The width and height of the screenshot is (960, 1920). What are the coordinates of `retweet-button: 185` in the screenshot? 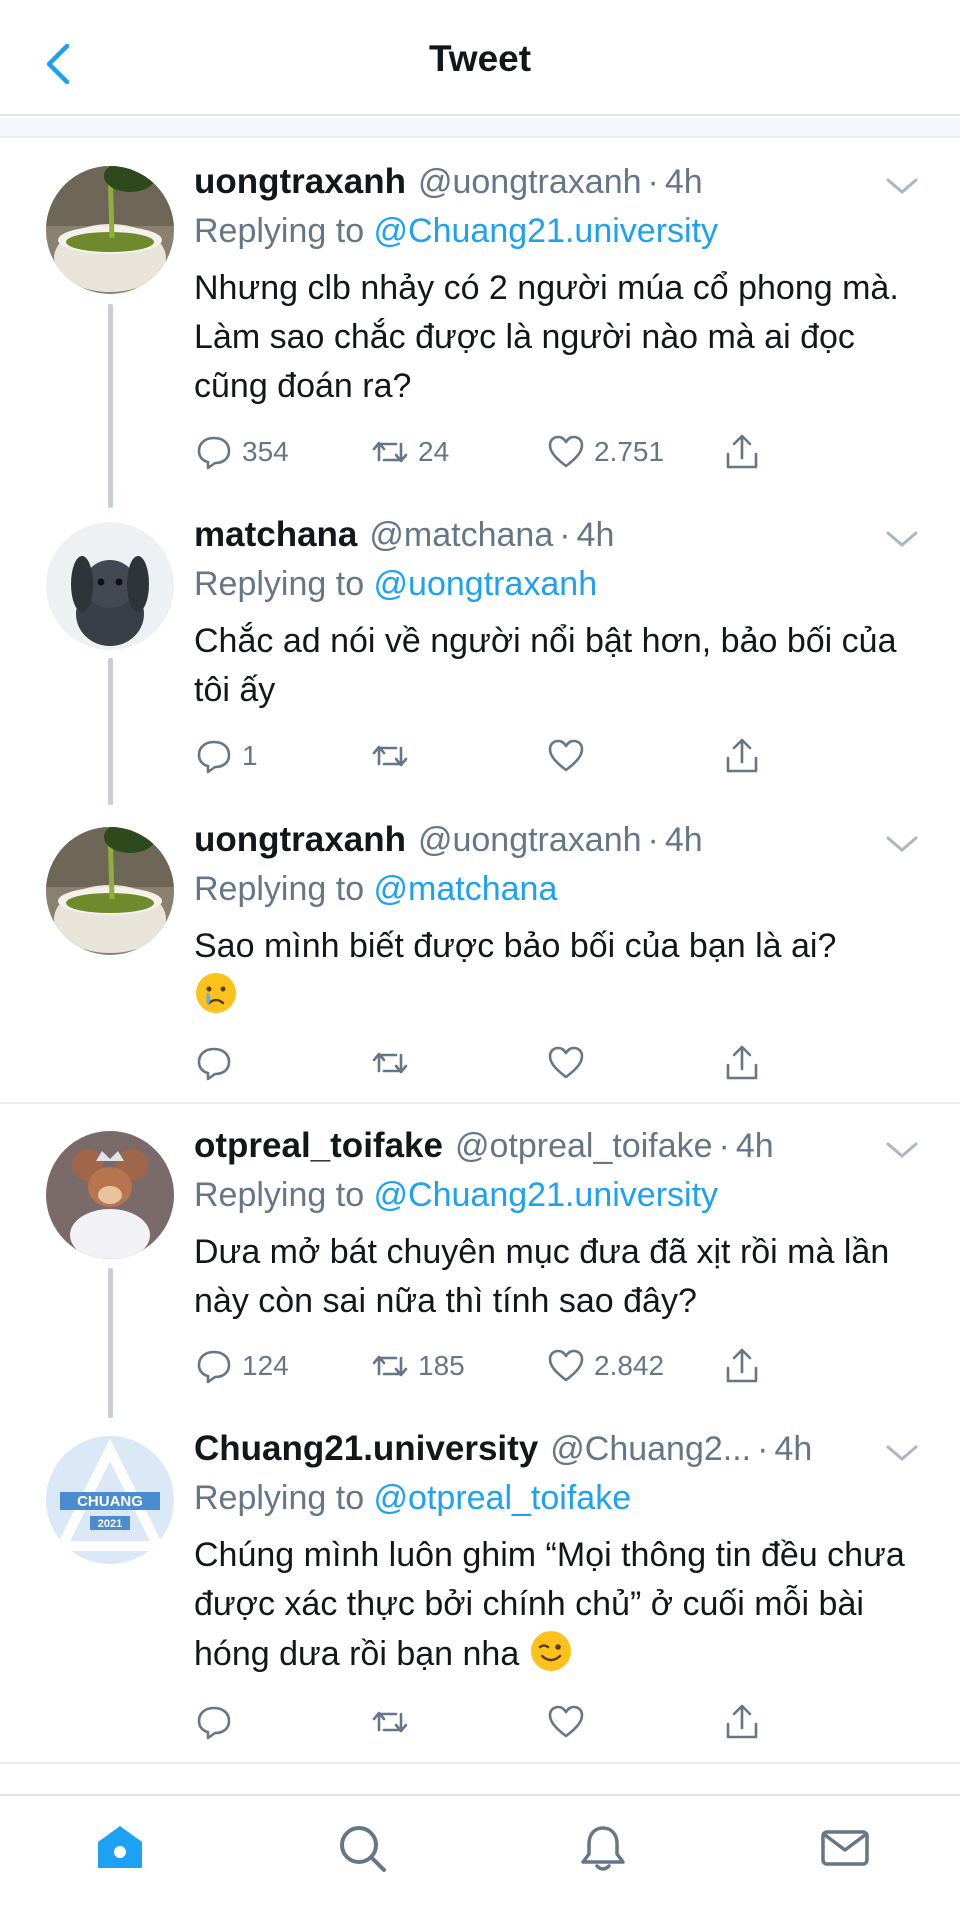 It's located at (417, 1366).